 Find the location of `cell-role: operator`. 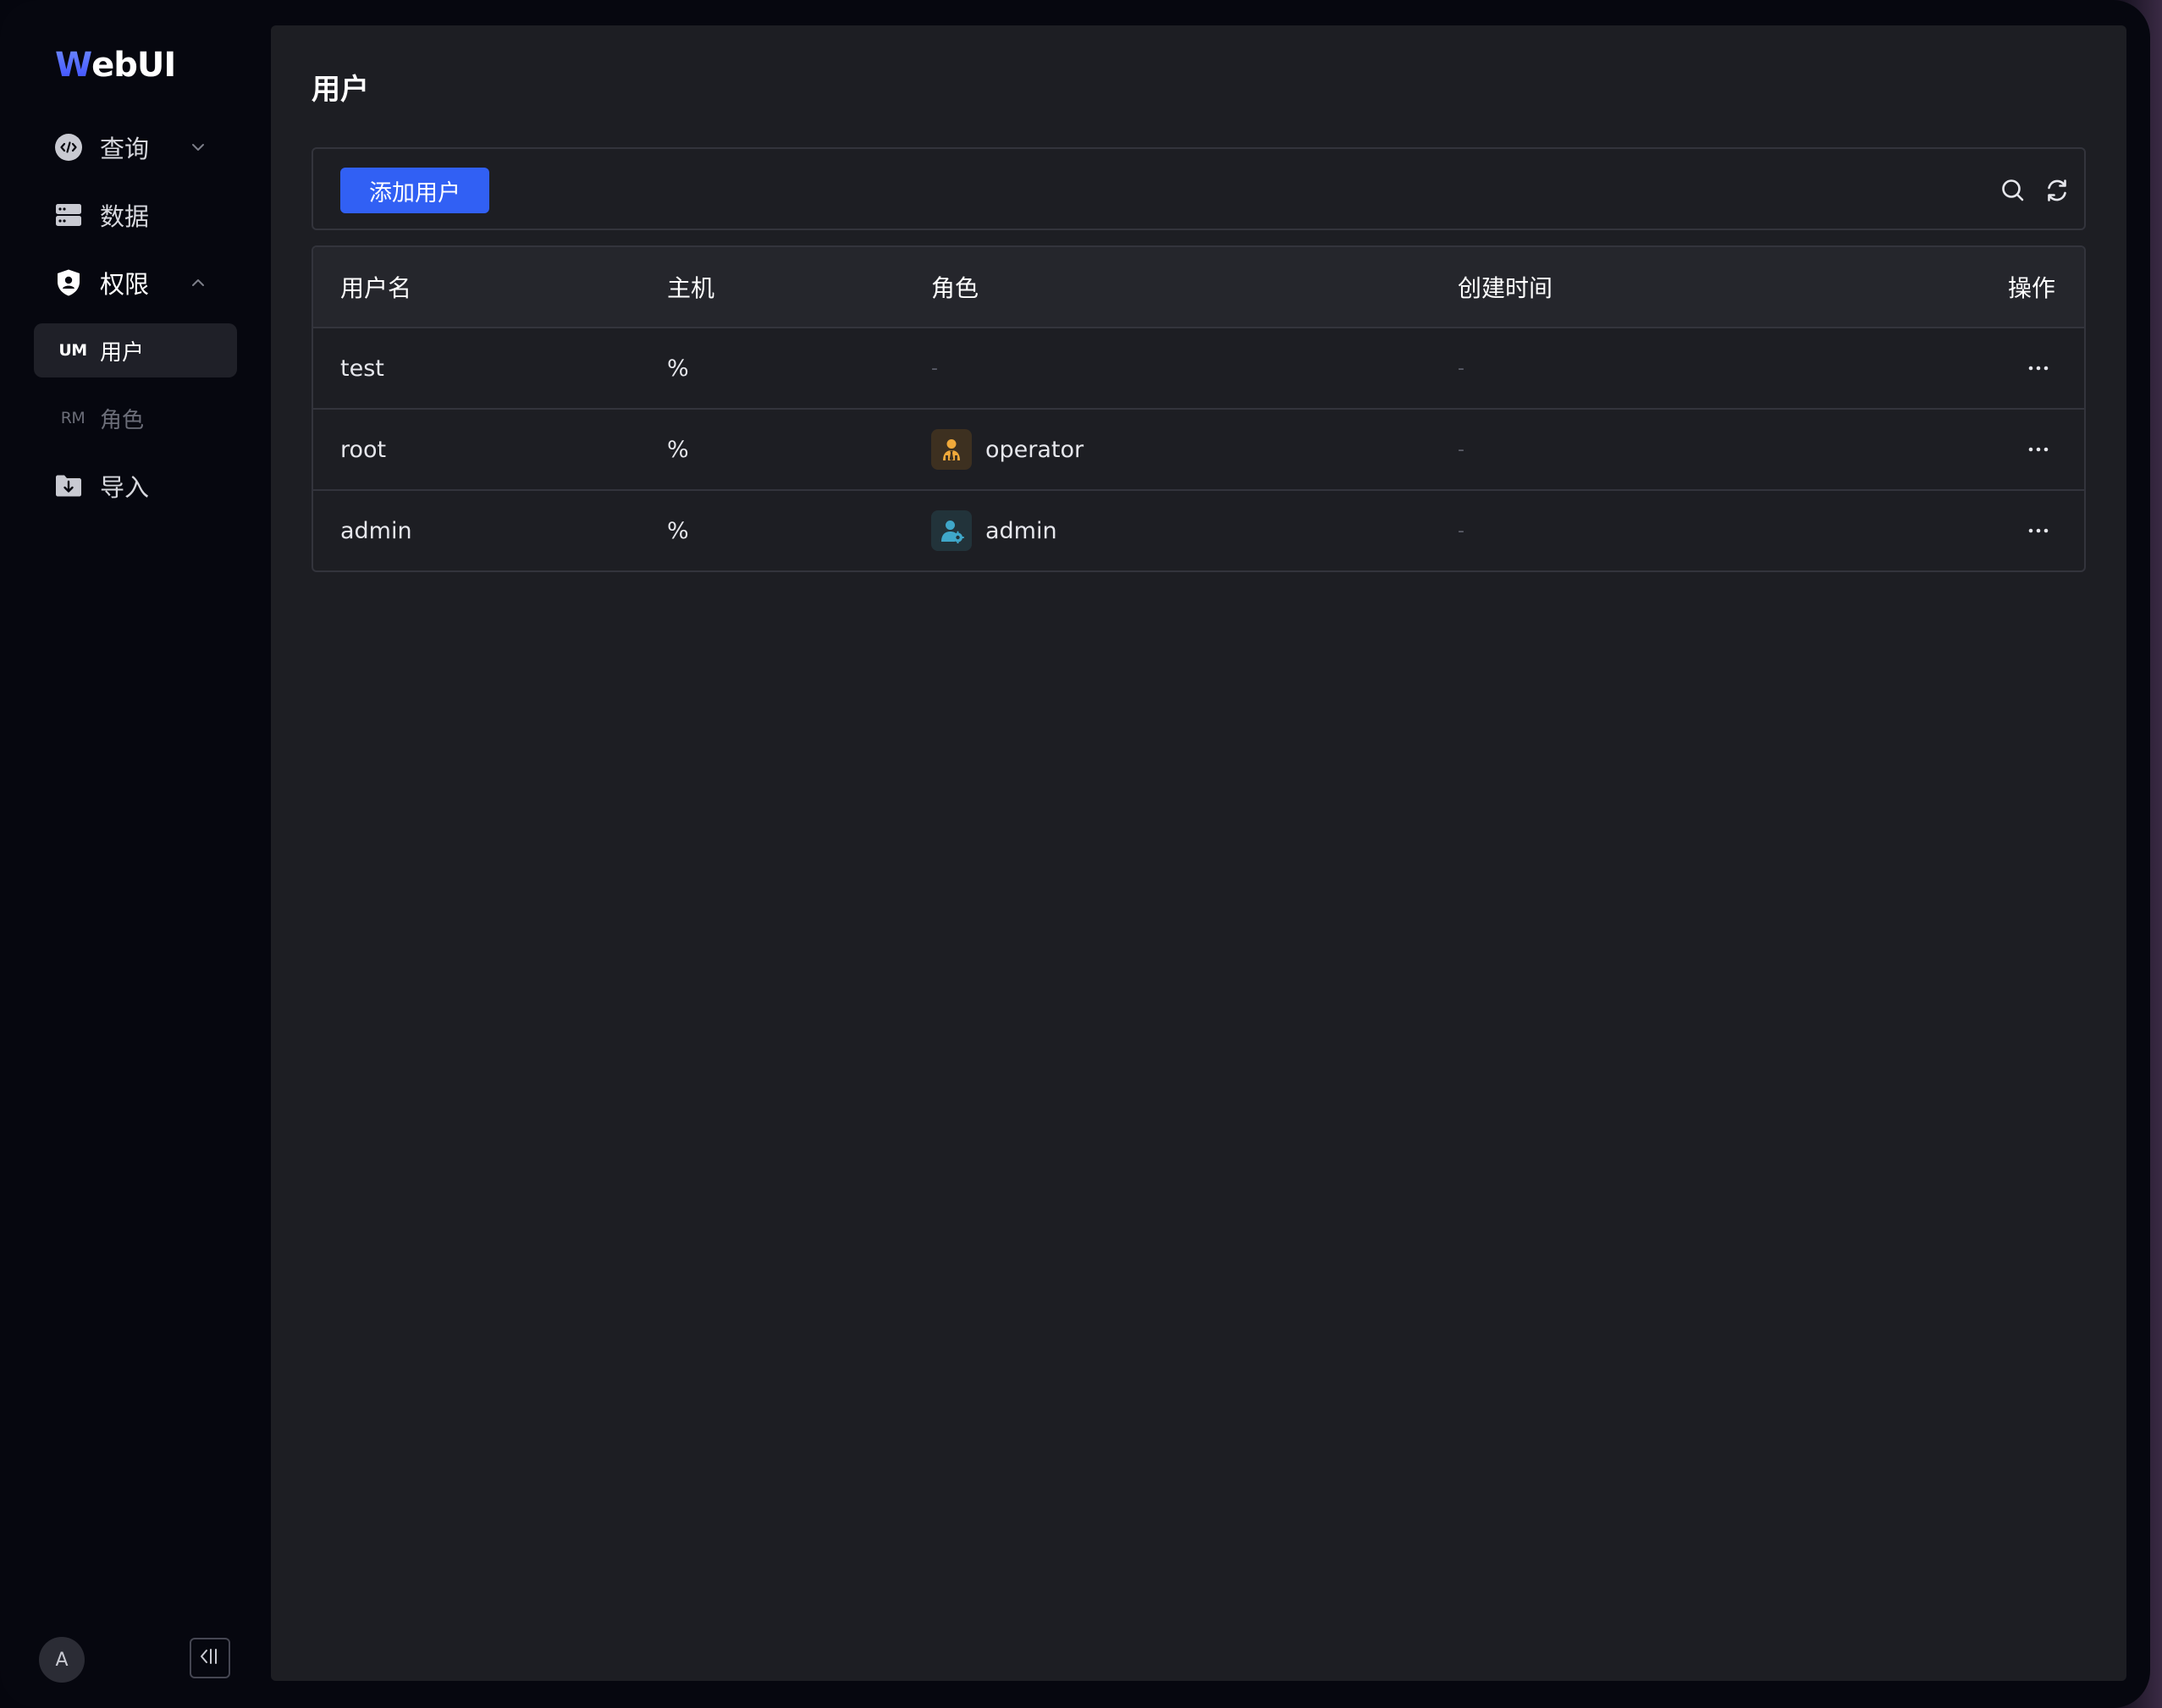

cell-role: operator is located at coordinates (1007, 450).